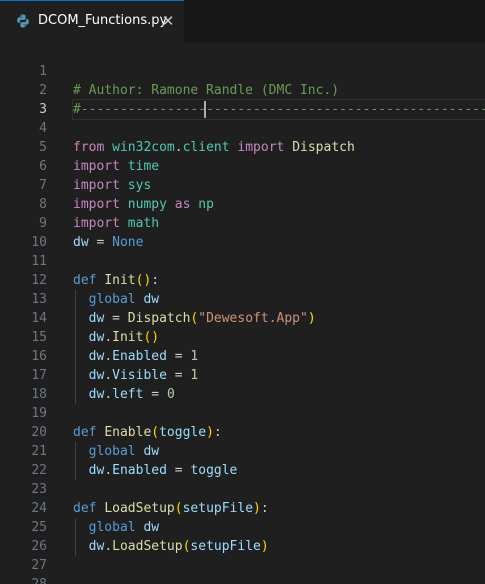 The image size is (485, 584). Describe the element at coordinates (279, 337) in the screenshot. I see `code-text: dw.Init()` at that location.